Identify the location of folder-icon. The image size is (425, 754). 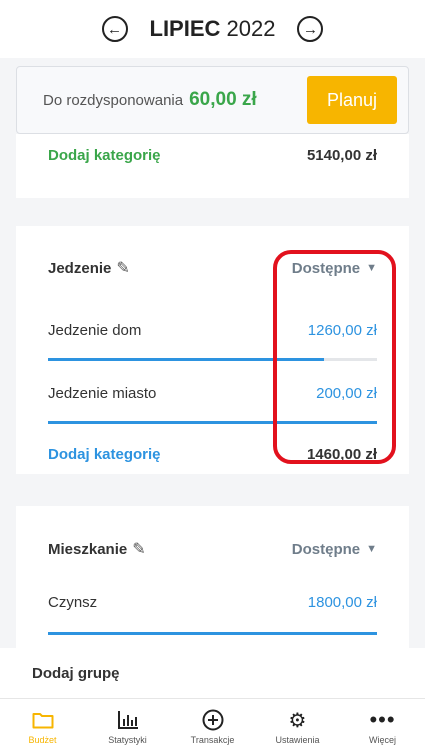
(43, 720).